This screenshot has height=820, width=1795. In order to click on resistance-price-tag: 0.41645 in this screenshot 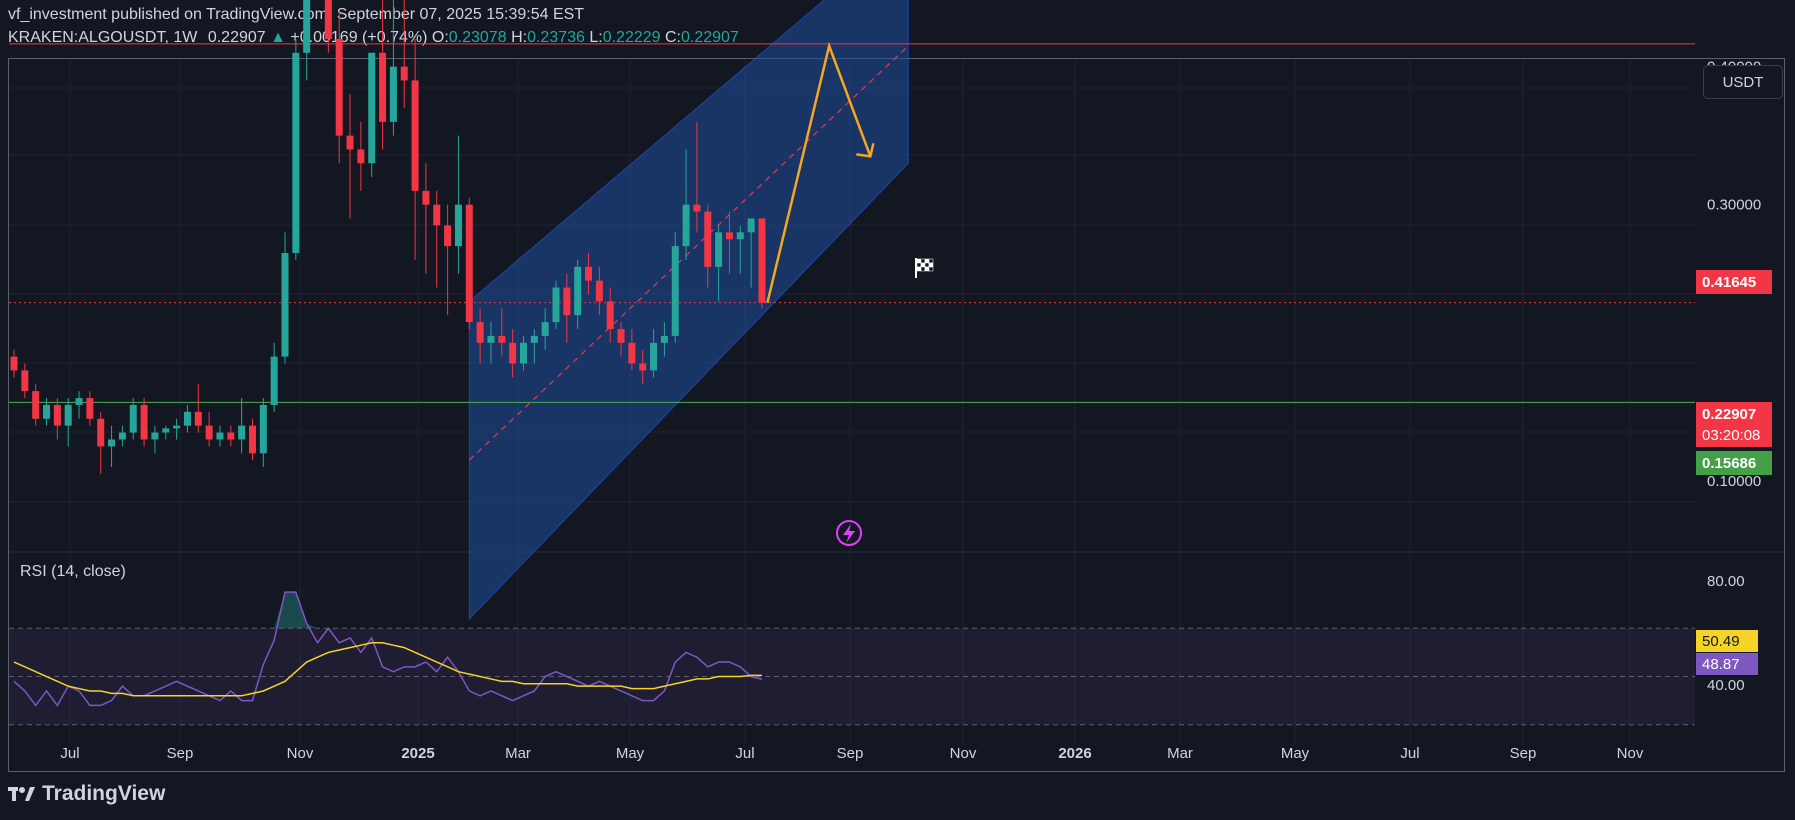, I will do `click(1734, 282)`.